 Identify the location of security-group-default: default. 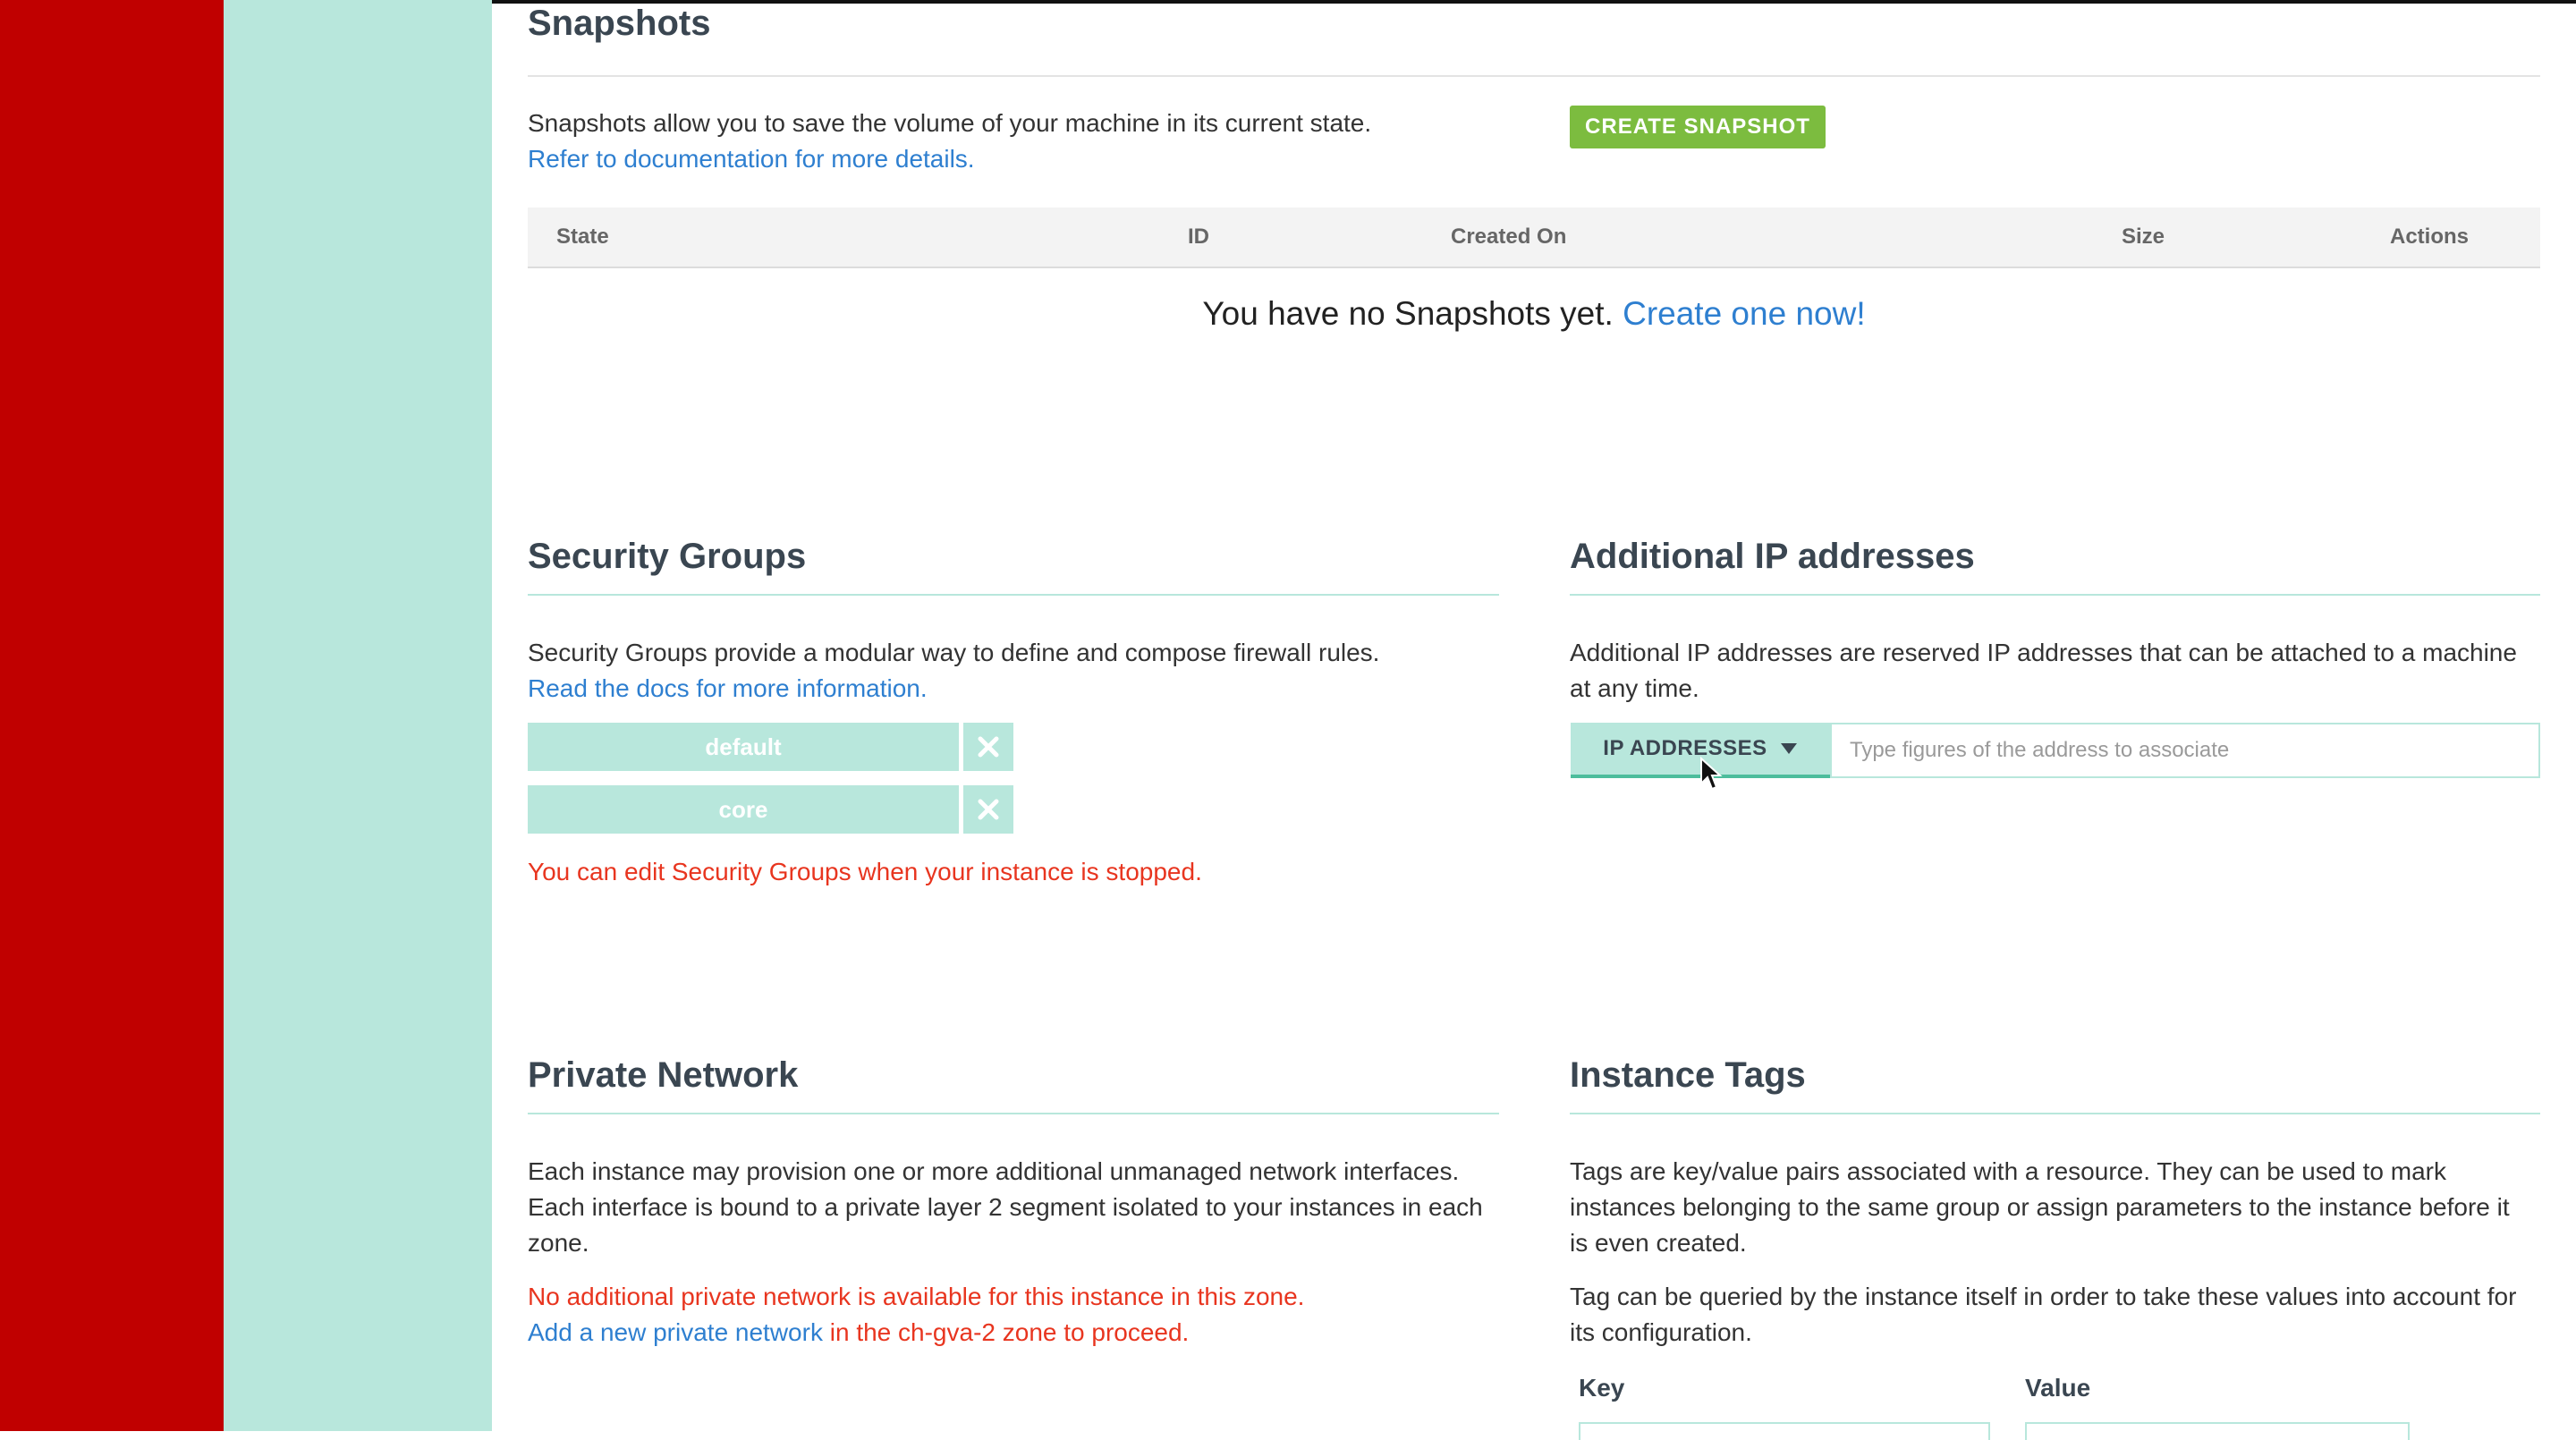
(743, 747).